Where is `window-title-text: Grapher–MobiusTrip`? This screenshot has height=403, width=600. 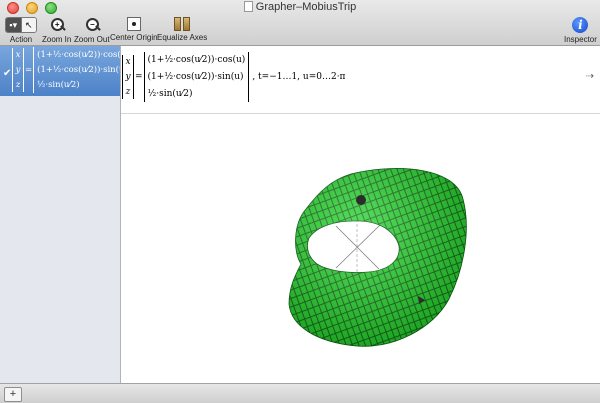
window-title-text: Grapher–MobiusTrip is located at coordinates (306, 7).